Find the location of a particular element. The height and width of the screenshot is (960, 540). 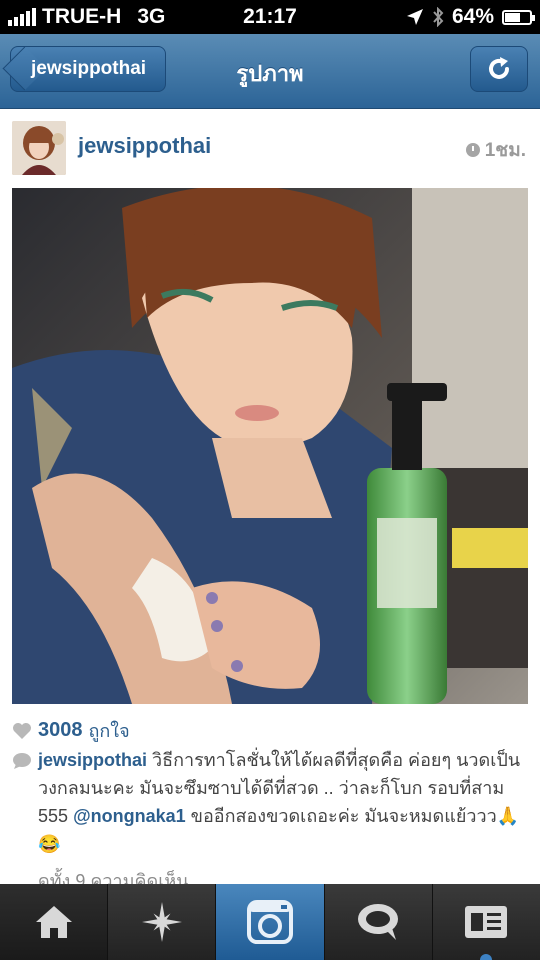

status-bar: TRUE-H 3G 21:17 64% is located at coordinates (270, 17).